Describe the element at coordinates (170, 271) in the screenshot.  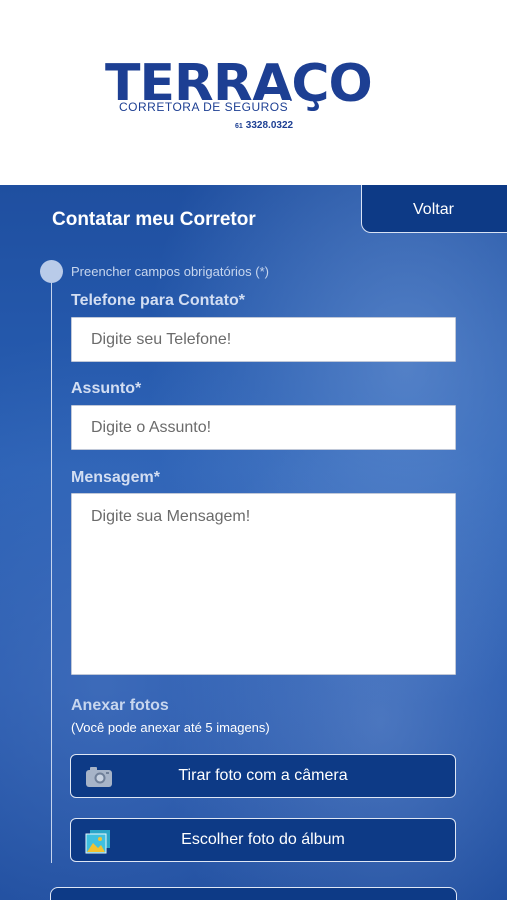
I see `required-fields-note: Preencher campos obrigatórios (*)` at that location.